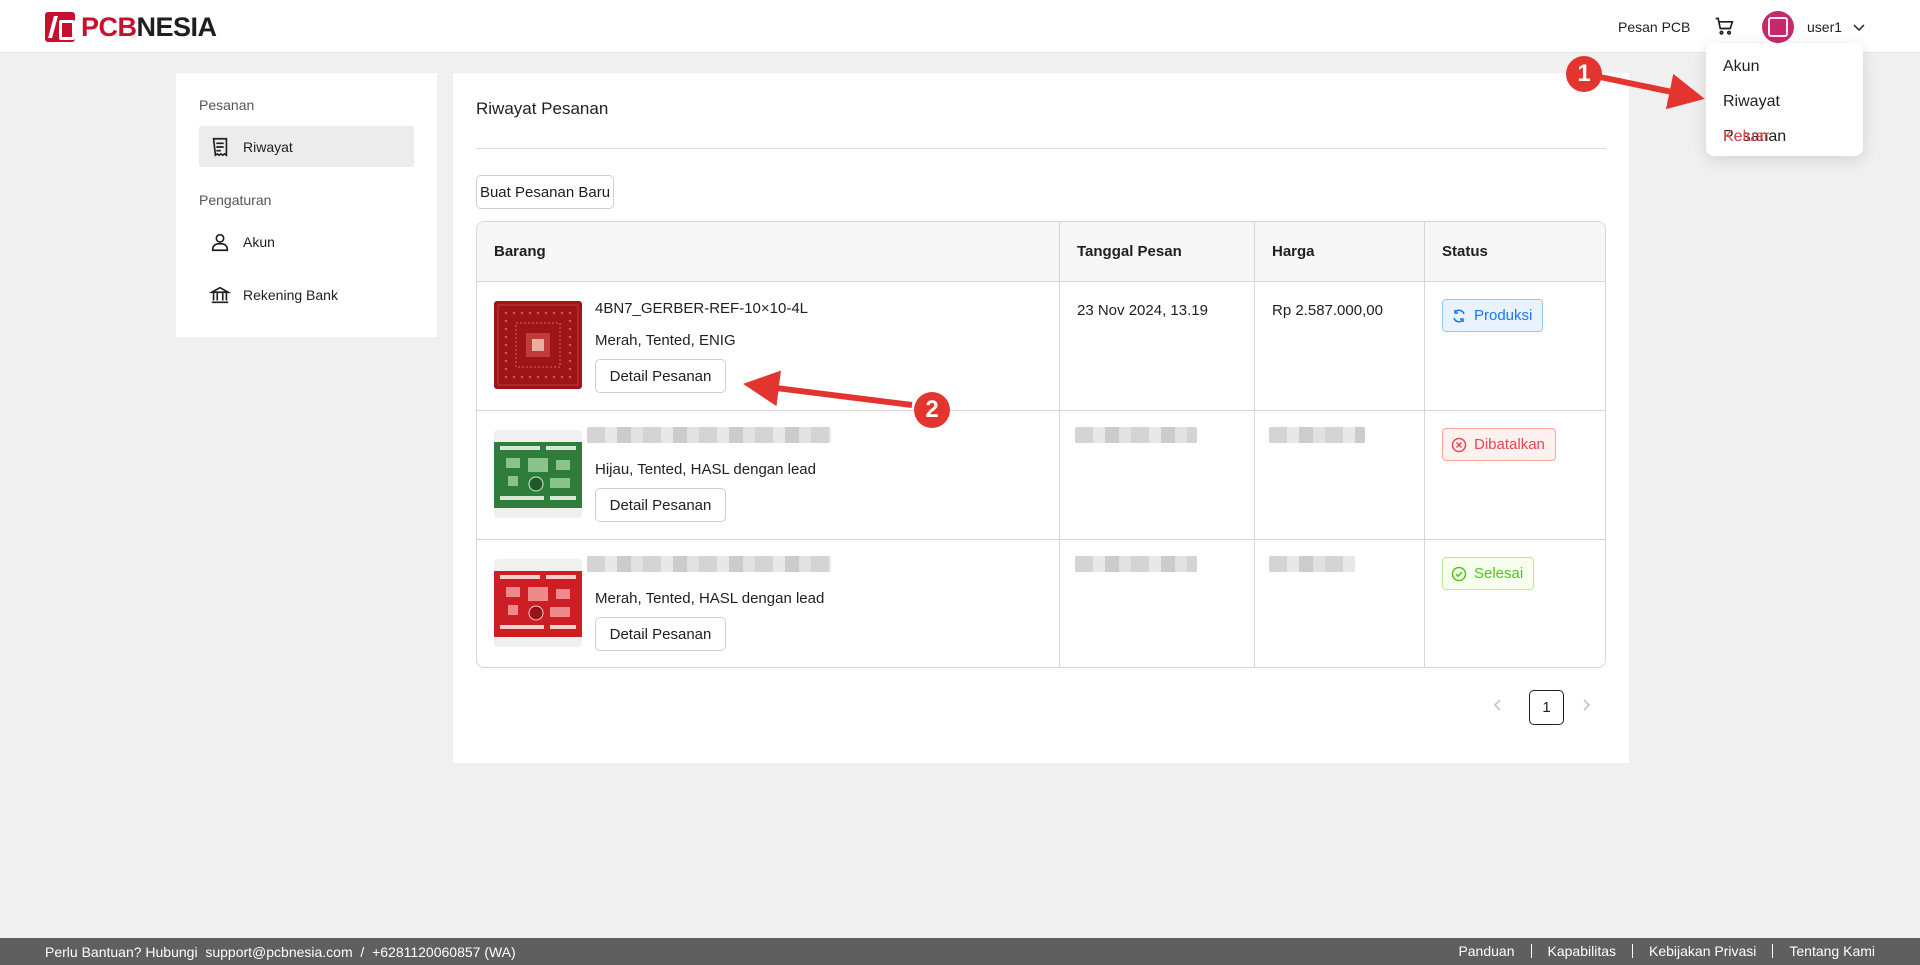 This screenshot has width=1920, height=965. Describe the element at coordinates (1041, 148) in the screenshot. I see `divider` at that location.